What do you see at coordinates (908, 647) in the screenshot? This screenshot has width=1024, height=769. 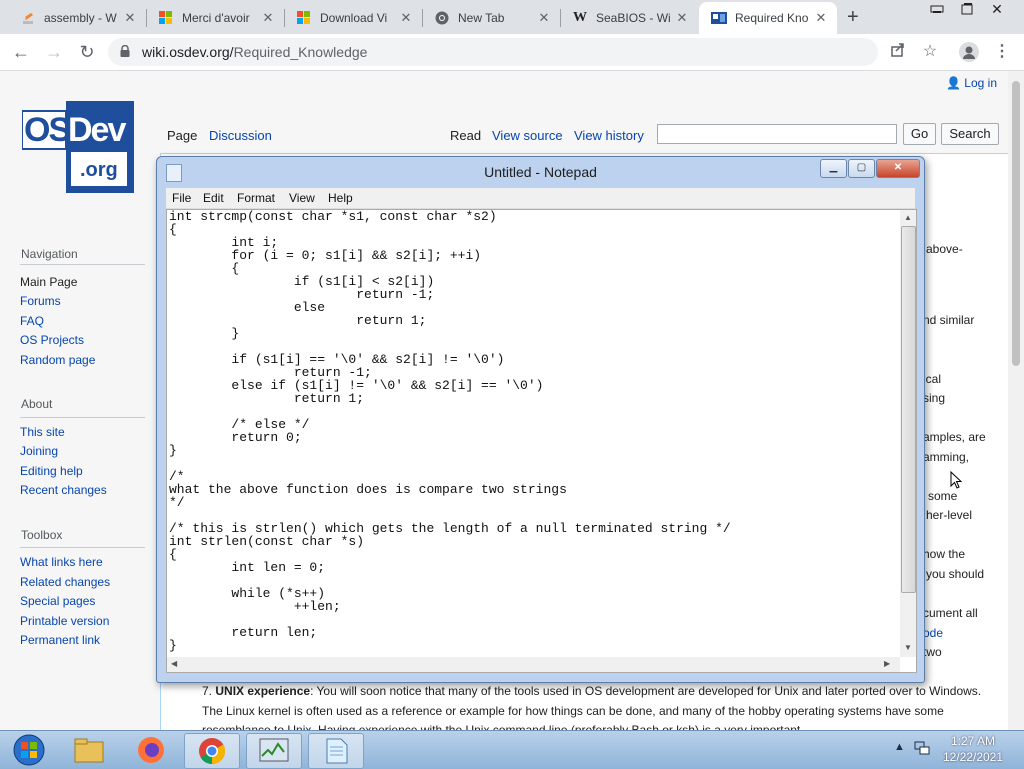 I see `scroll-down-icon: ▼` at bounding box center [908, 647].